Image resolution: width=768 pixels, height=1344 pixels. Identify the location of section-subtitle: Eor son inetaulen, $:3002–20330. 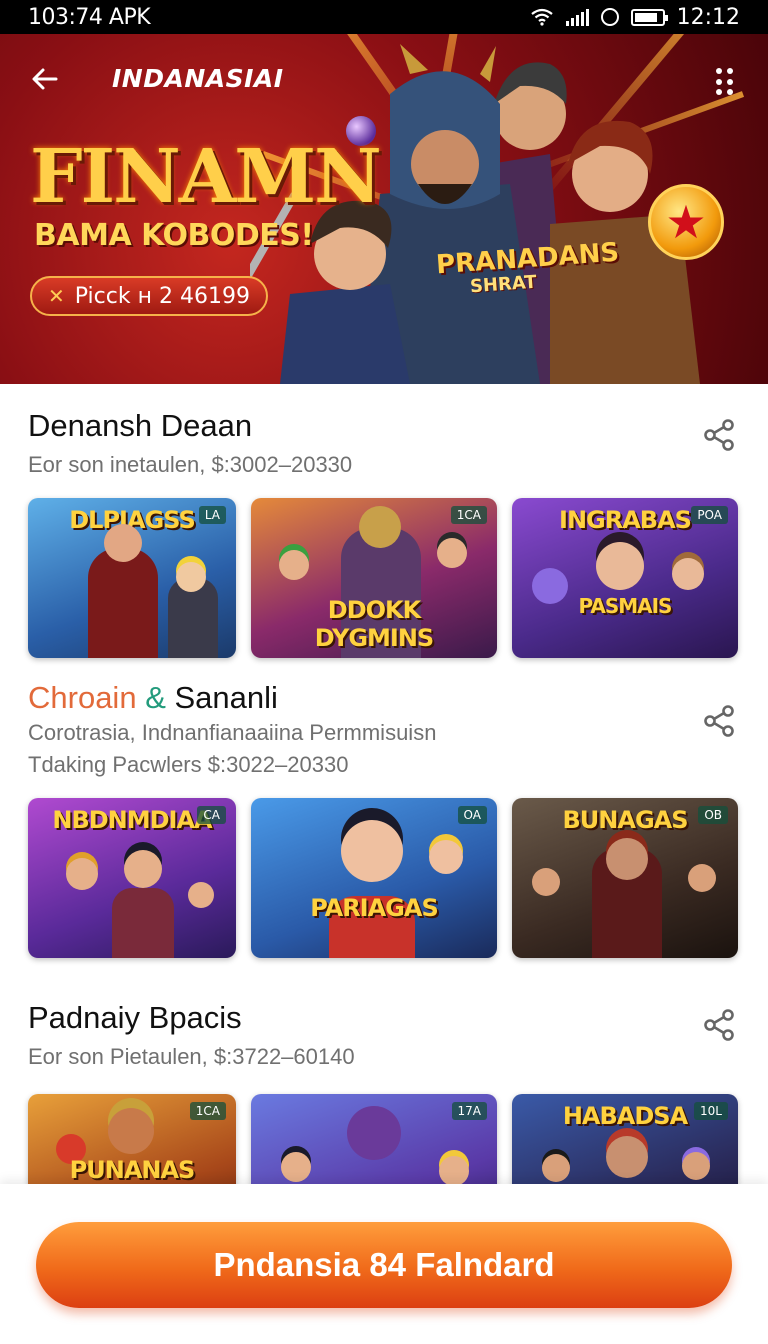
(190, 464).